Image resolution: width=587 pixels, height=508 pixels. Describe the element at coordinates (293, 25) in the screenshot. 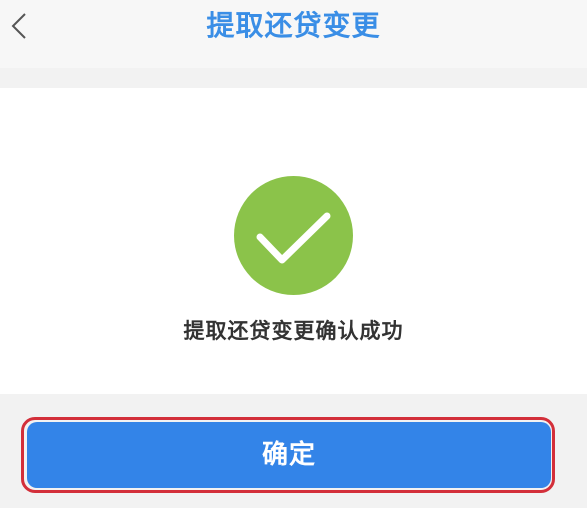

I see `page-title: 提取还贷变更` at that location.